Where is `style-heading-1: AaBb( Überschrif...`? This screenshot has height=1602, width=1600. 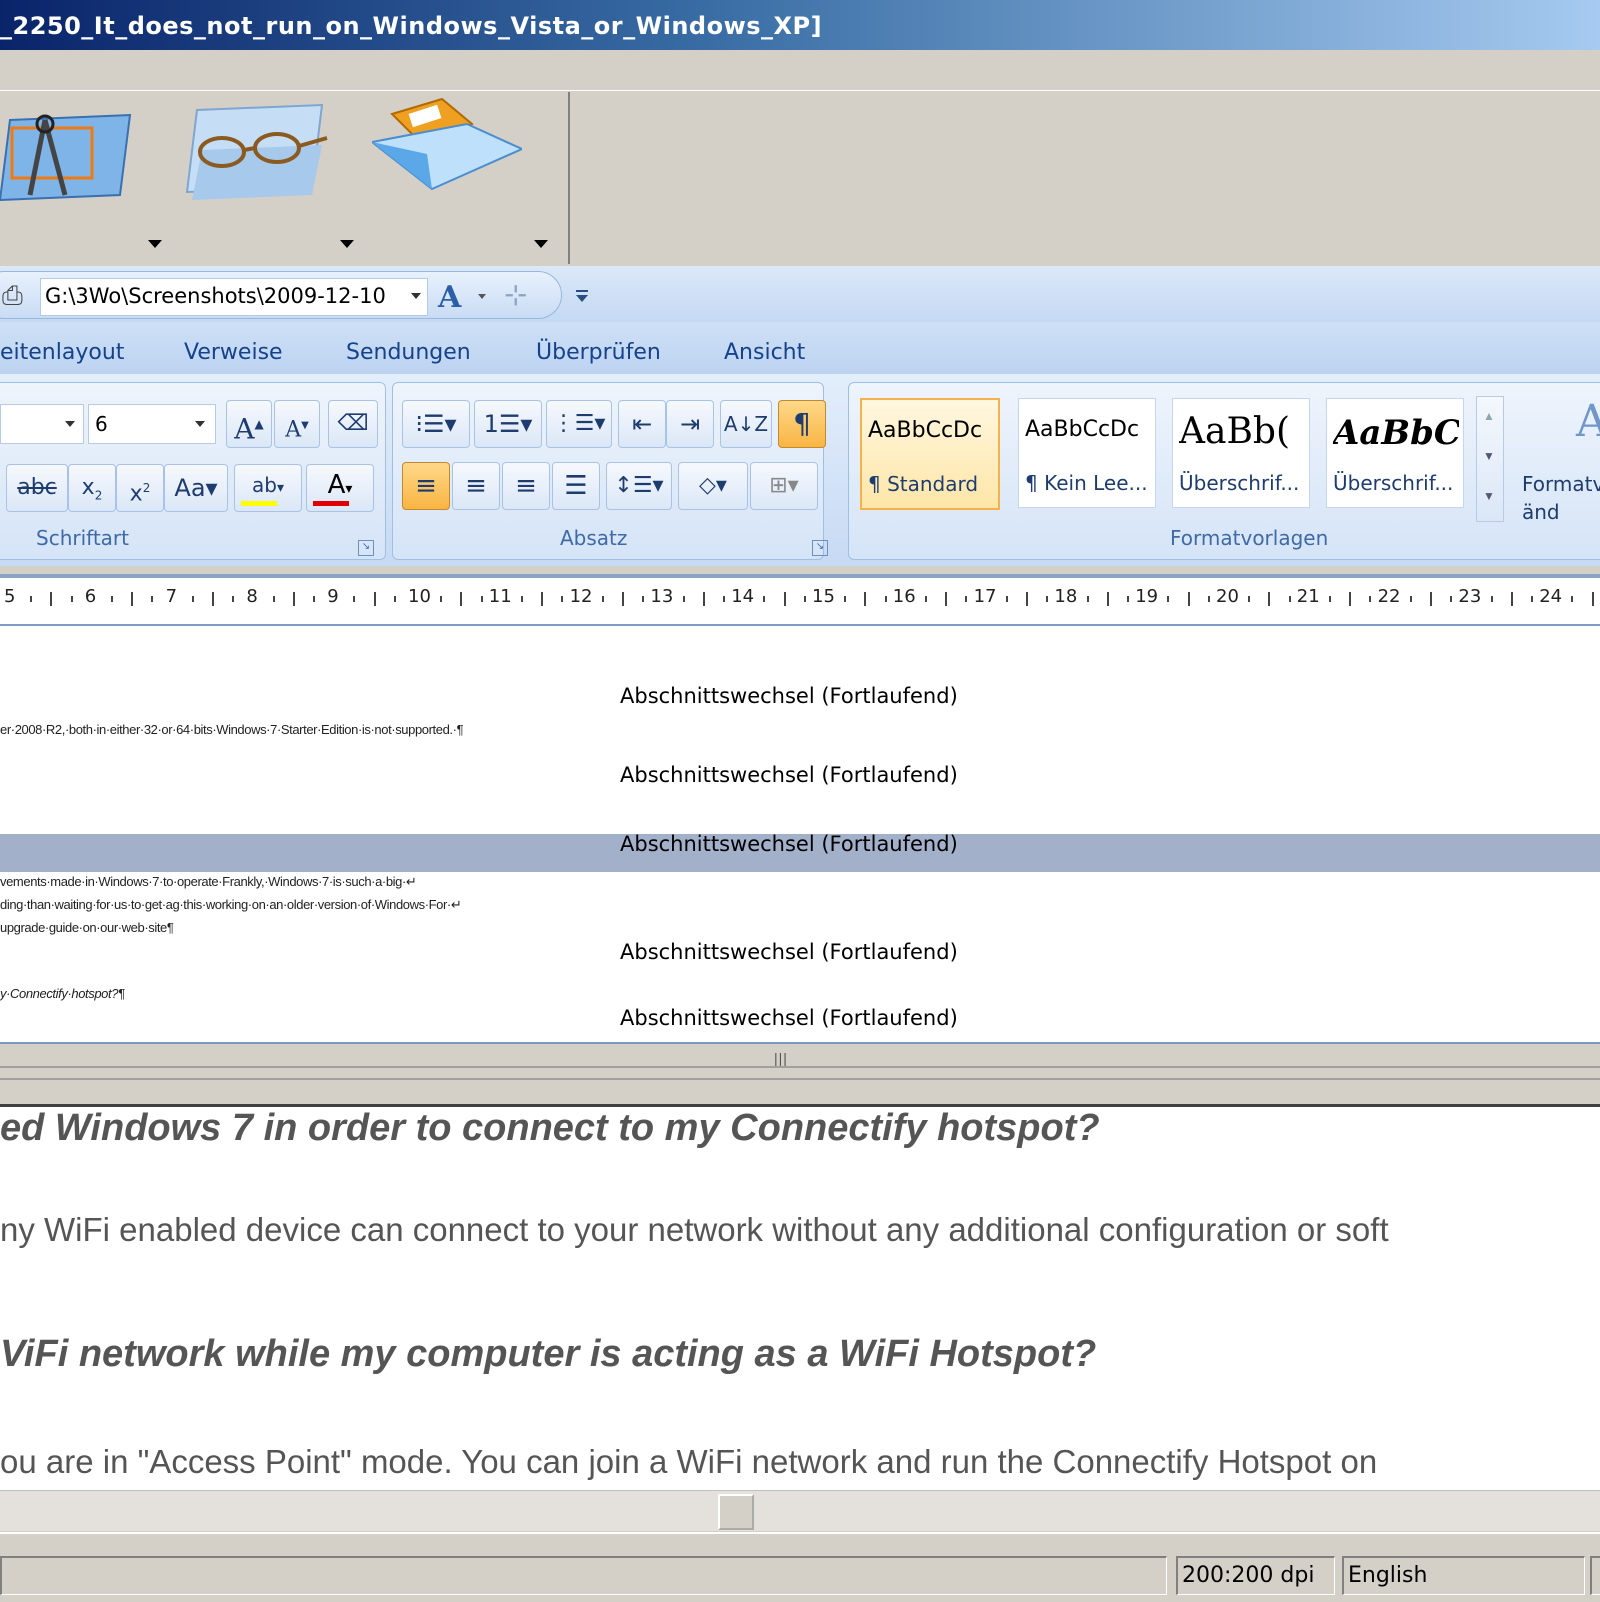 style-heading-1: AaBb( Überschrif... is located at coordinates (1241, 453).